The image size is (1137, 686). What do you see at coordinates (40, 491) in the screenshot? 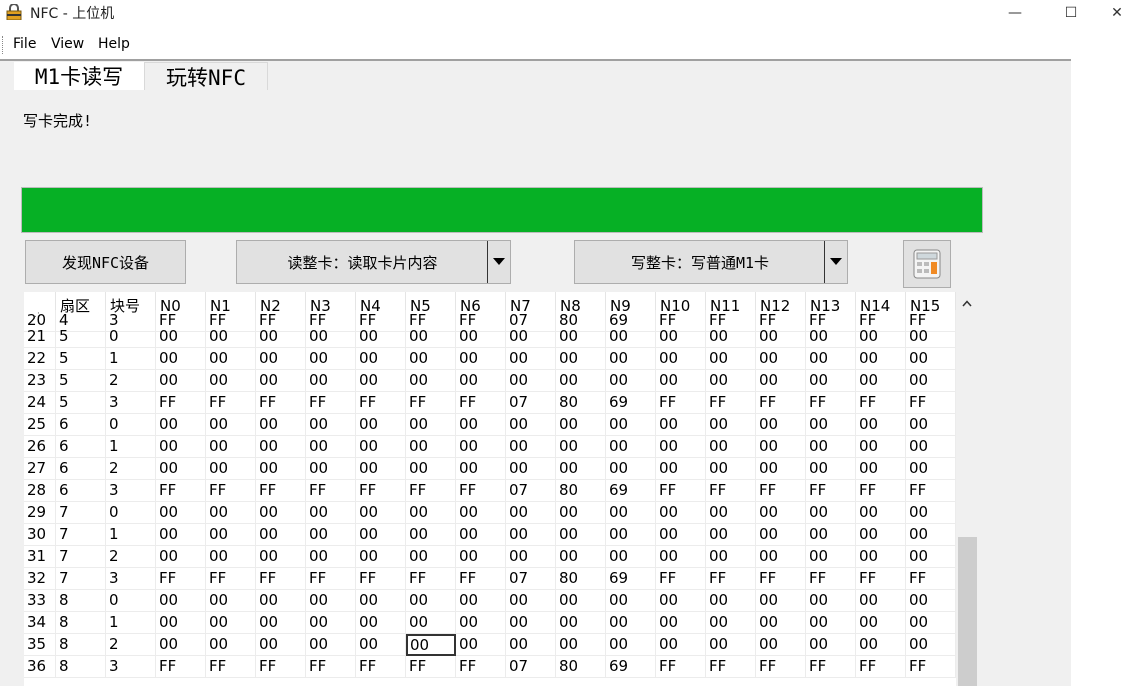
I see `row-index-cell: 28` at bounding box center [40, 491].